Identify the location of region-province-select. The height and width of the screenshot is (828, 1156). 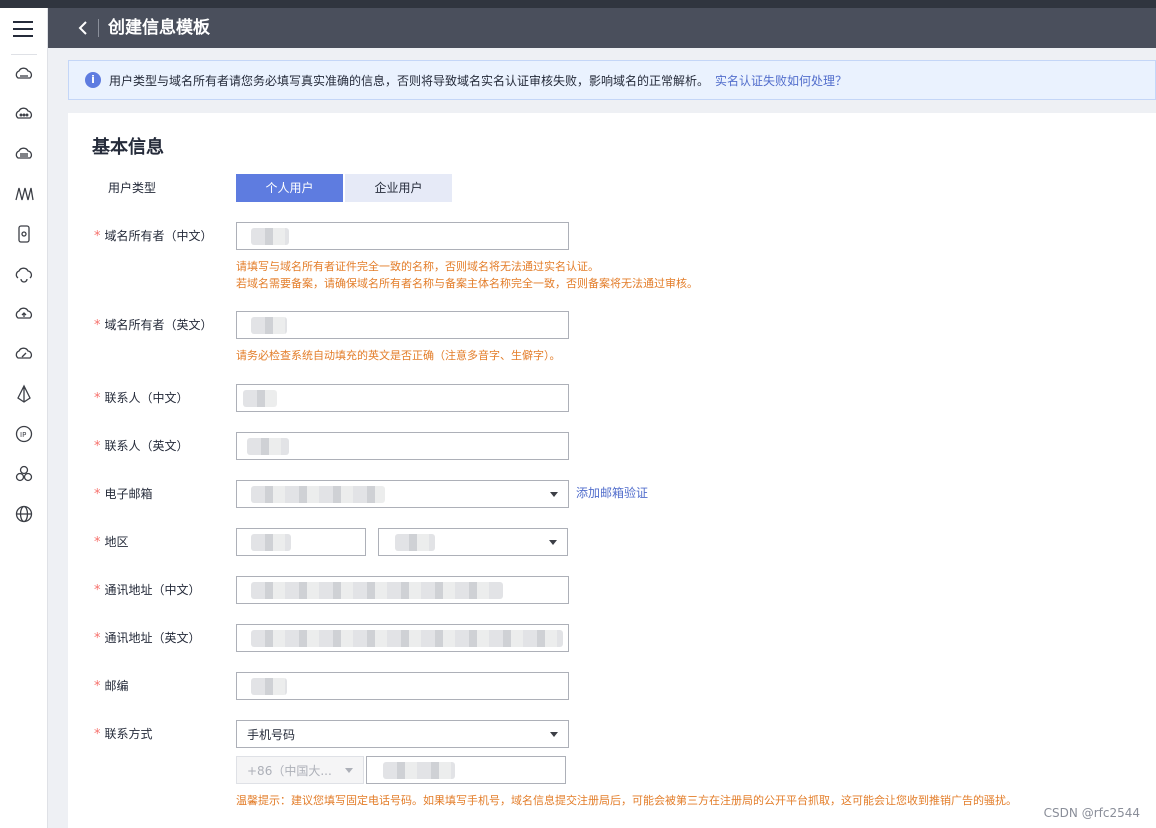
(301, 542).